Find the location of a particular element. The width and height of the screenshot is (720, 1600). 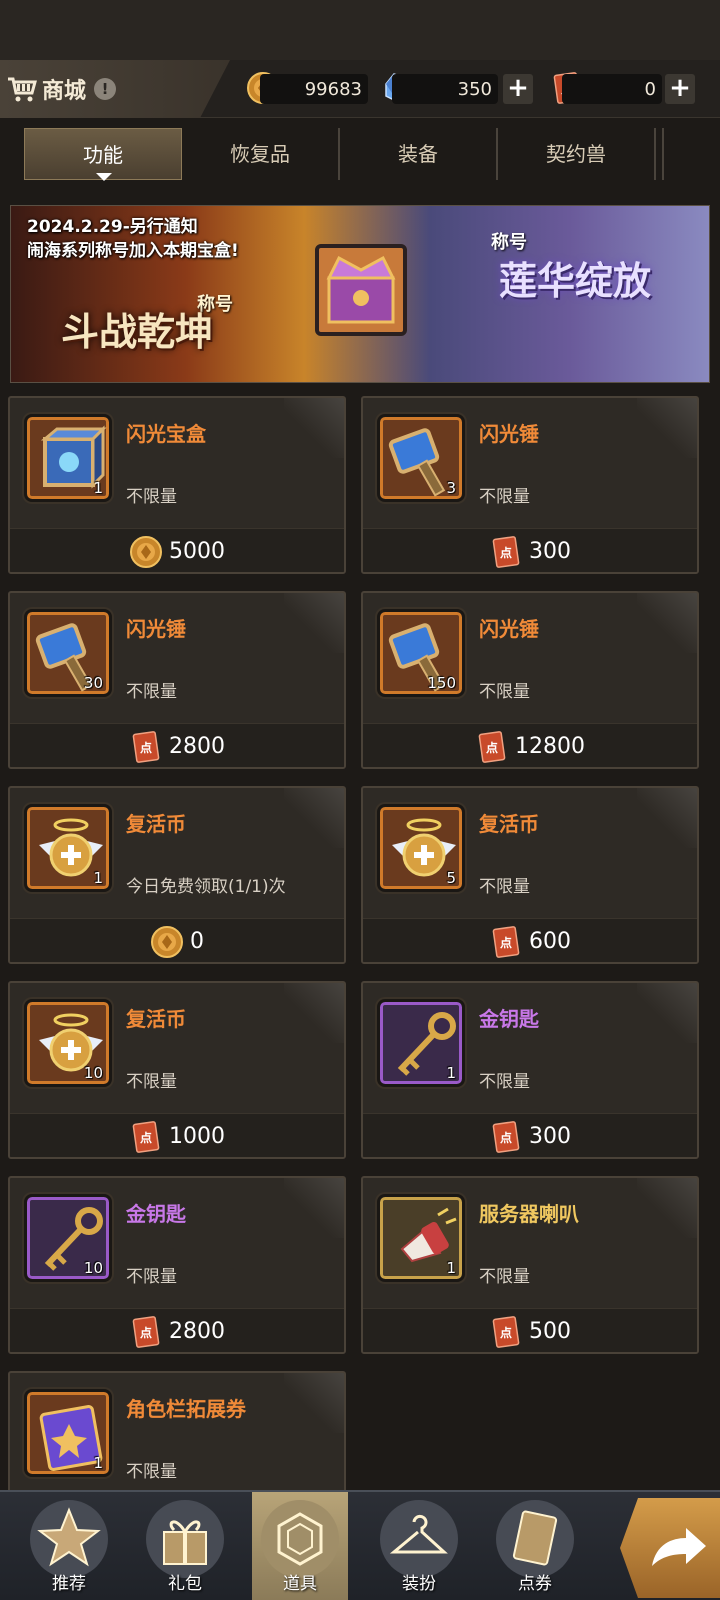

banner-left-title: 斗战乾坤 is located at coordinates (137, 332).